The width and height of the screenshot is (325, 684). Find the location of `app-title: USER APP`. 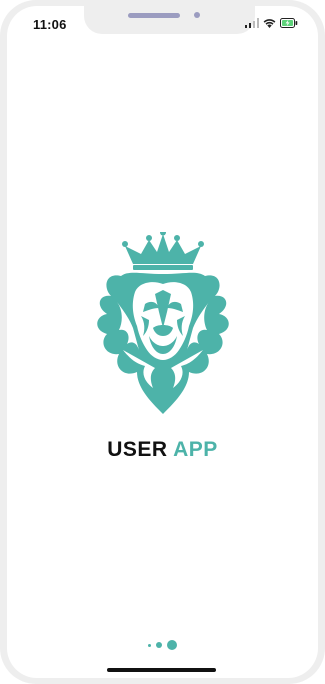

app-title: USER APP is located at coordinates (162, 450).